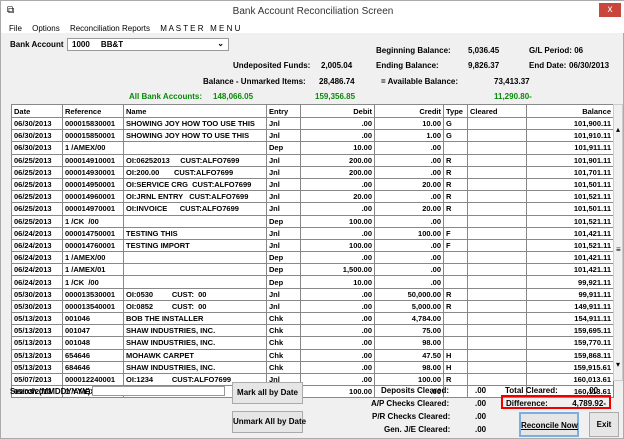  Describe the element at coordinates (618, 249) in the screenshot. I see `scroll-thumb-icon: ≡` at that location.